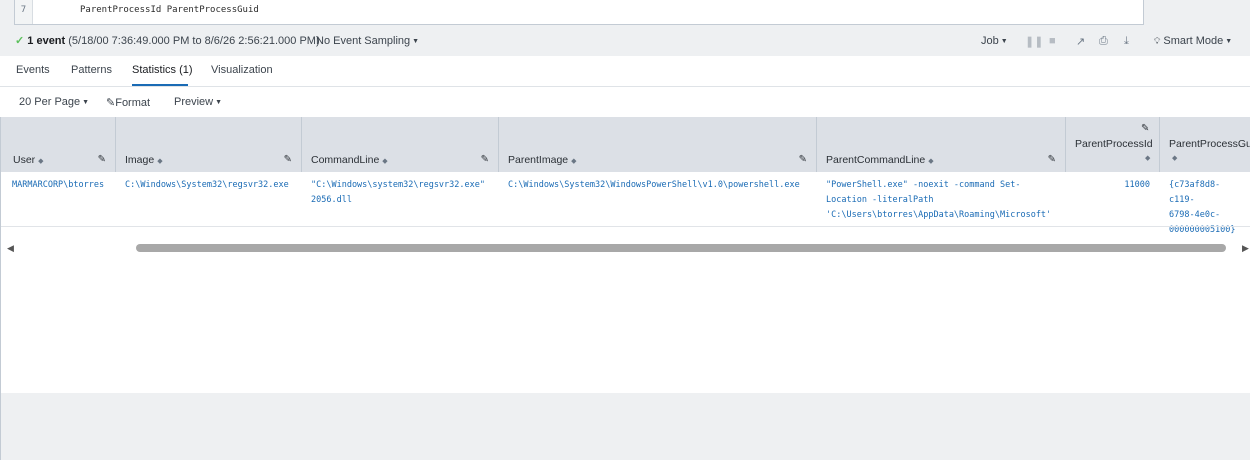  Describe the element at coordinates (160, 85) in the screenshot. I see `active-tab-indicator` at that location.